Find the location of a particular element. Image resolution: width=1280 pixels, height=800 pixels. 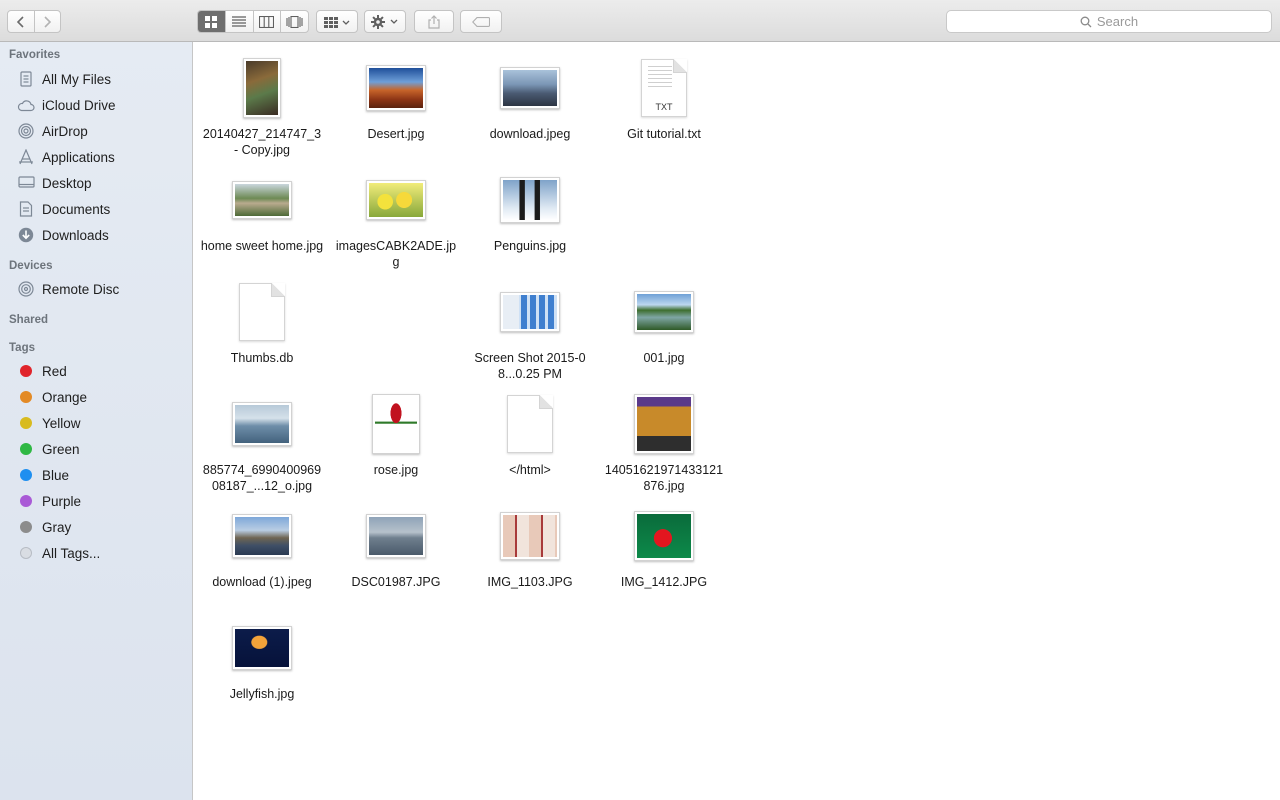

photo-lake-icon is located at coordinates (396, 536).